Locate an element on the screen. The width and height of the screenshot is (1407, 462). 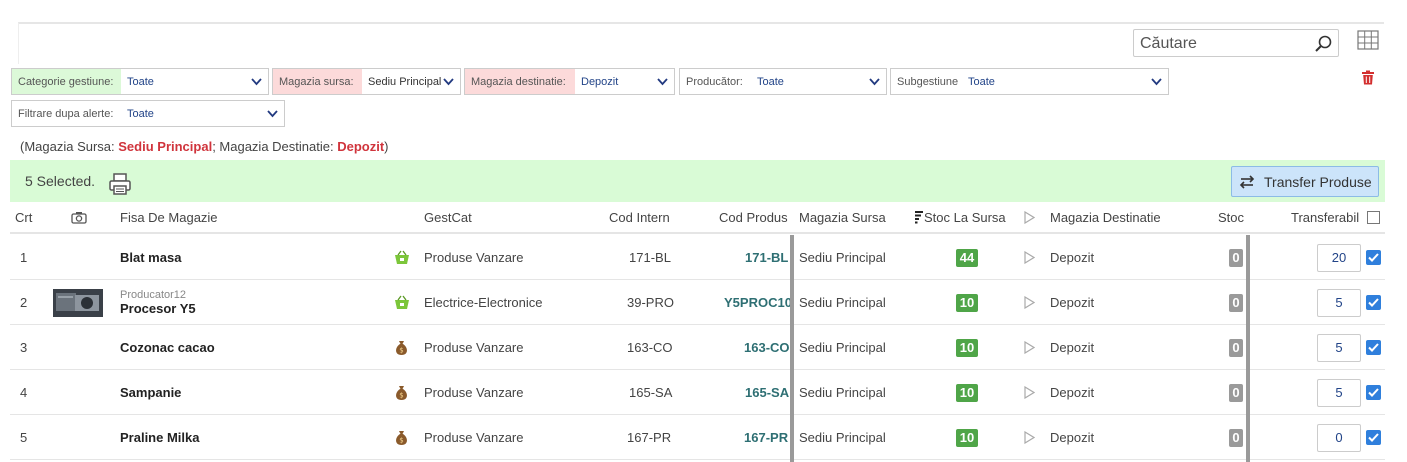
filter-categorie-gestiune: Categorie gestiune: Toate is located at coordinates (140, 81).